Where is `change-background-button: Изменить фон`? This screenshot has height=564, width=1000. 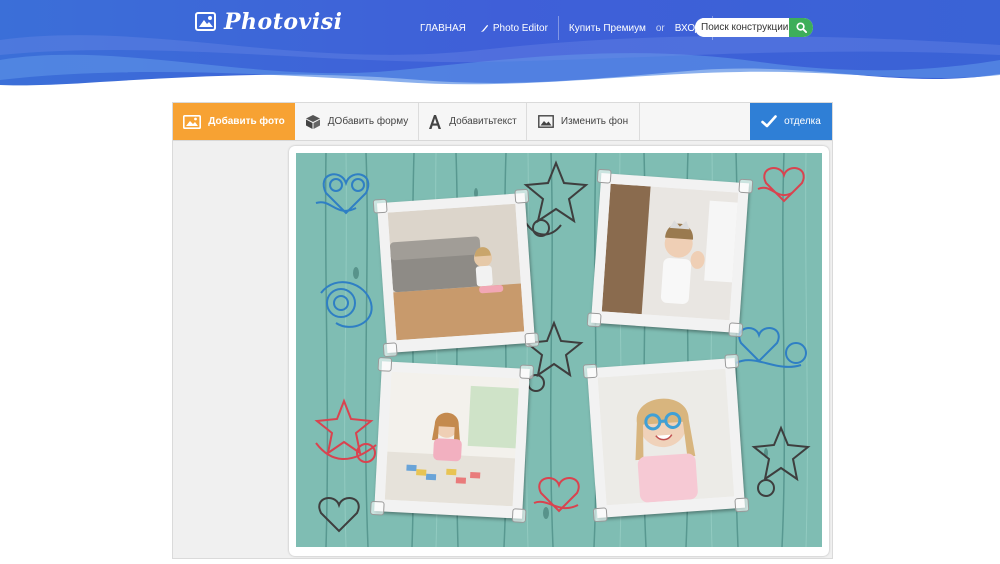
change-background-button: Изменить фон is located at coordinates (583, 121).